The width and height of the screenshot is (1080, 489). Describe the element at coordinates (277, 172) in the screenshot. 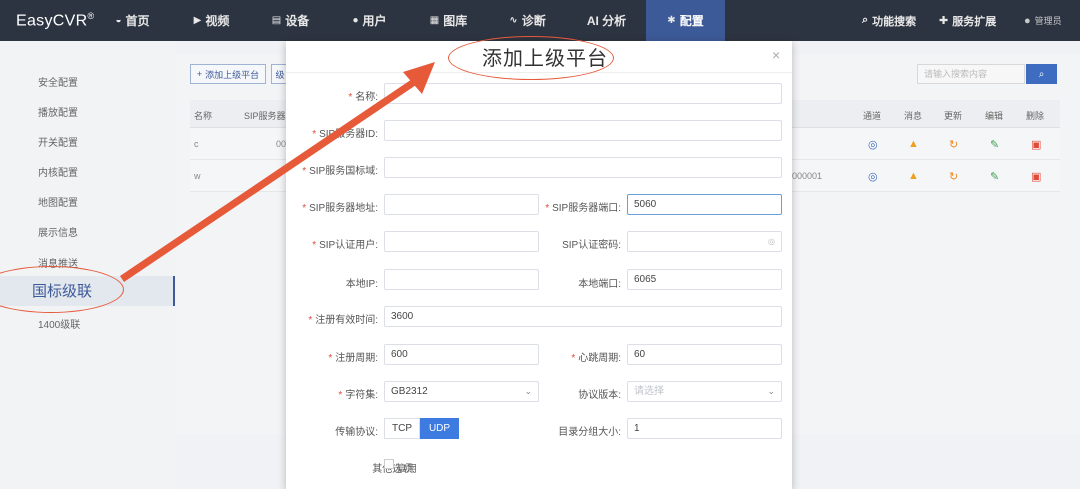

I see `annotation-arrow` at that location.